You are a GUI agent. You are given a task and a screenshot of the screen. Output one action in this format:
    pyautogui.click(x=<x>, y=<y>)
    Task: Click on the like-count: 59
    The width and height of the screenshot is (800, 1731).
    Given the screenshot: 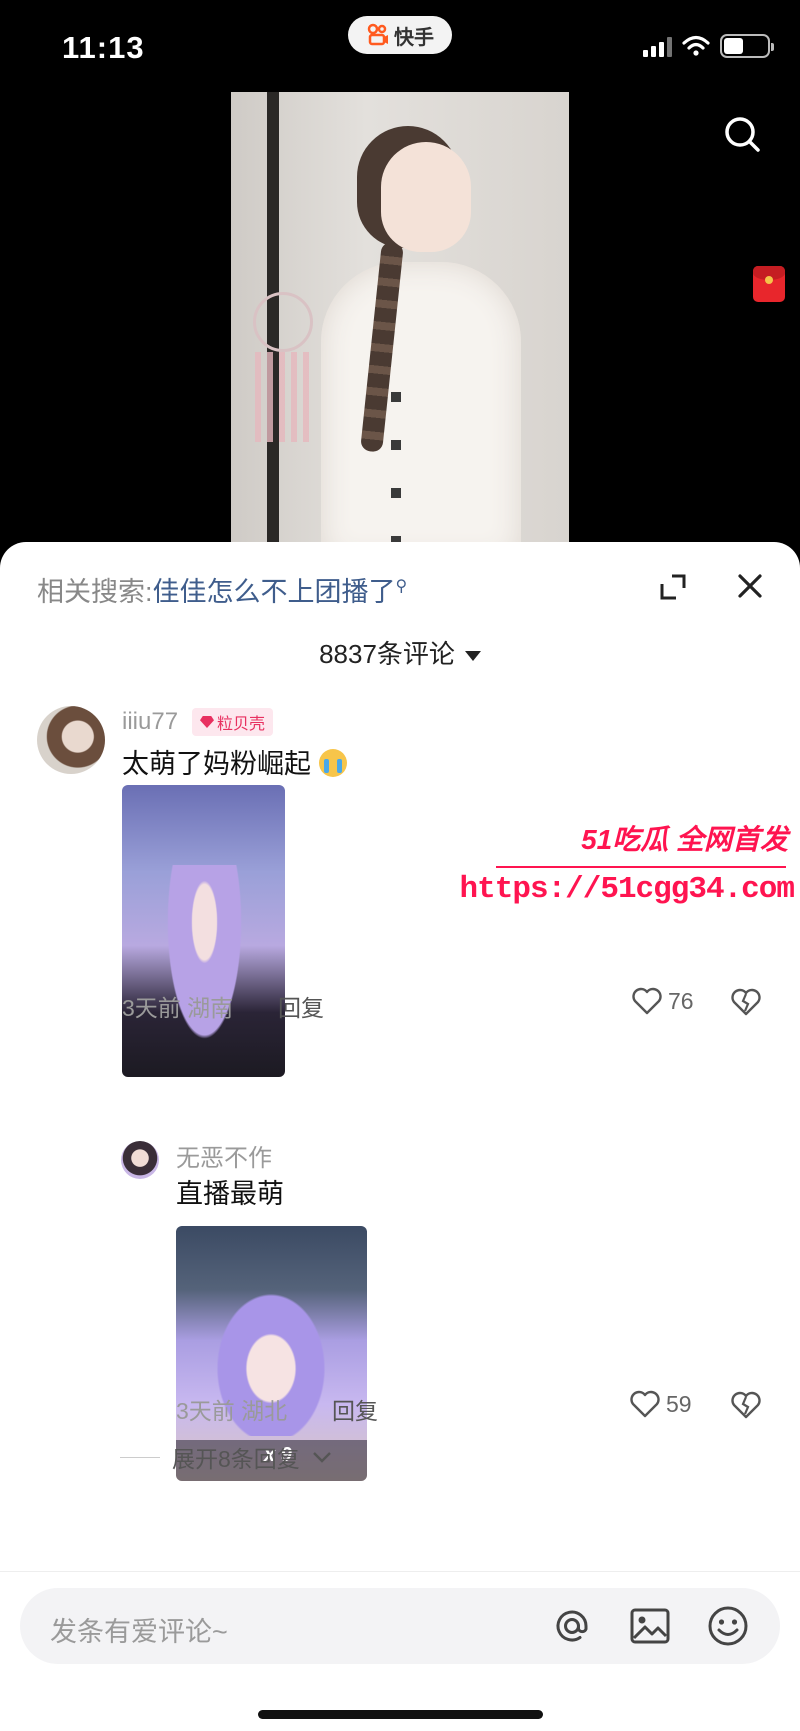 What is the action you would take?
    pyautogui.click(x=679, y=1403)
    